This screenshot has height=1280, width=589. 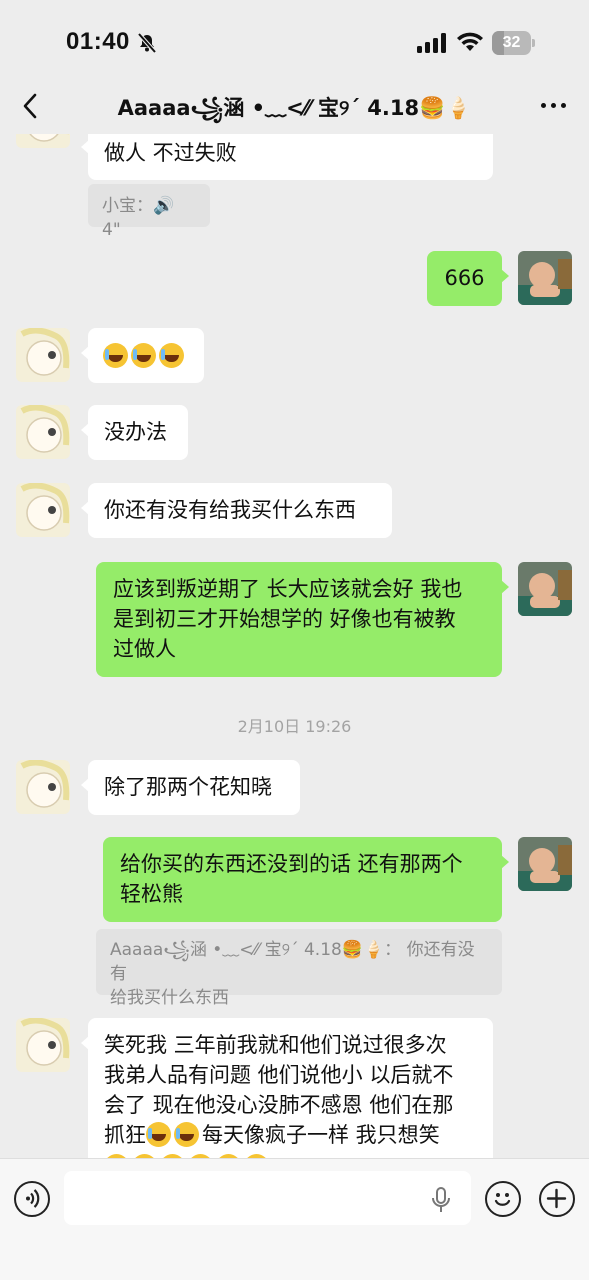 I want to click on message-text-fragment: 每天像疯子一样 我只想笑, so click(x=321, y=1135).